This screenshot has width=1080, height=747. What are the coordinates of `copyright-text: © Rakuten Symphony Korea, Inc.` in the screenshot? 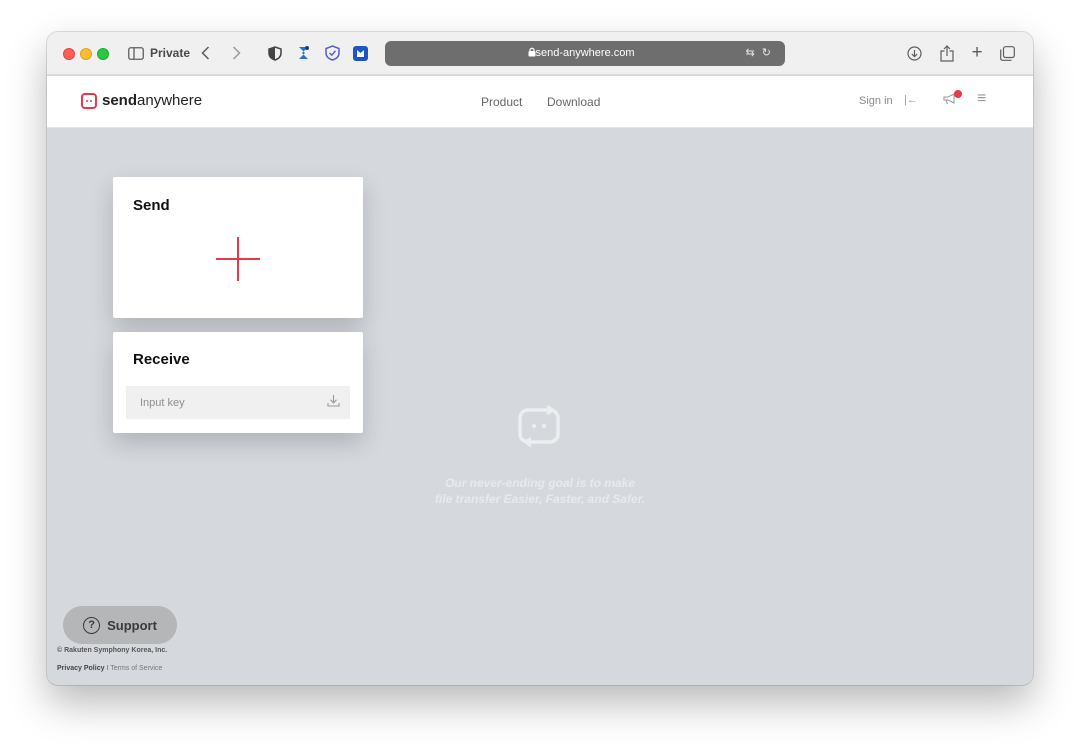 It's located at (112, 650).